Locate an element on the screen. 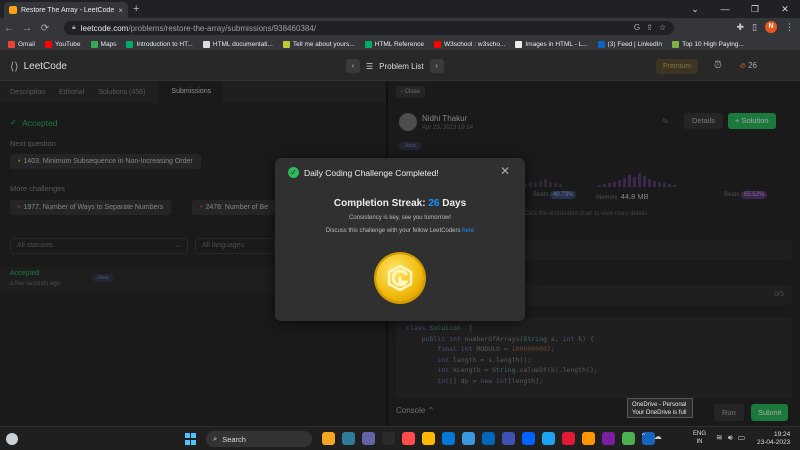 The height and width of the screenshot is (450, 800). bookmark-label: Maps is located at coordinates (108, 44).